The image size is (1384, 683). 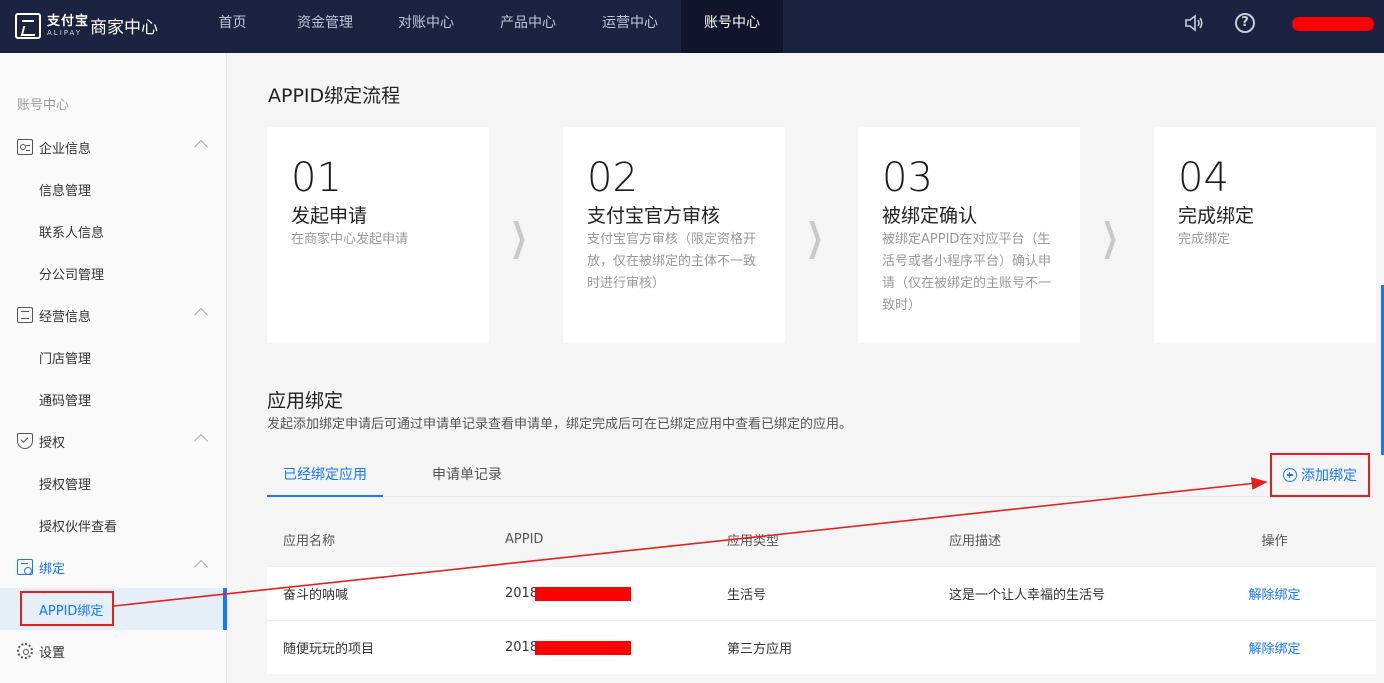 I want to click on step-card-1: 01 发起申请 在商家中心发起申请, so click(x=378, y=235).